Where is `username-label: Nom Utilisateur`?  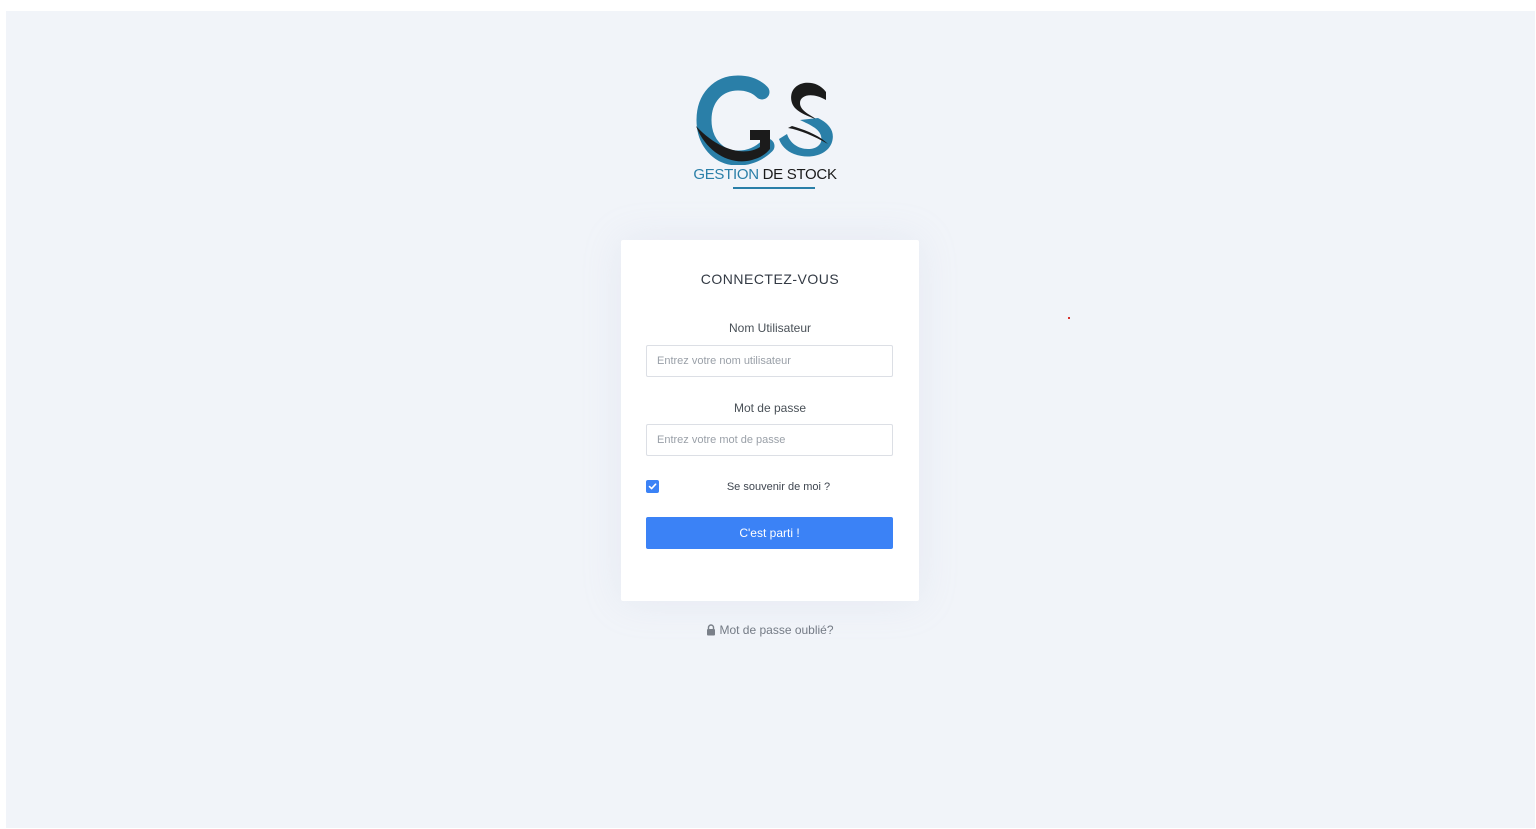
username-label: Nom Utilisateur is located at coordinates (770, 328).